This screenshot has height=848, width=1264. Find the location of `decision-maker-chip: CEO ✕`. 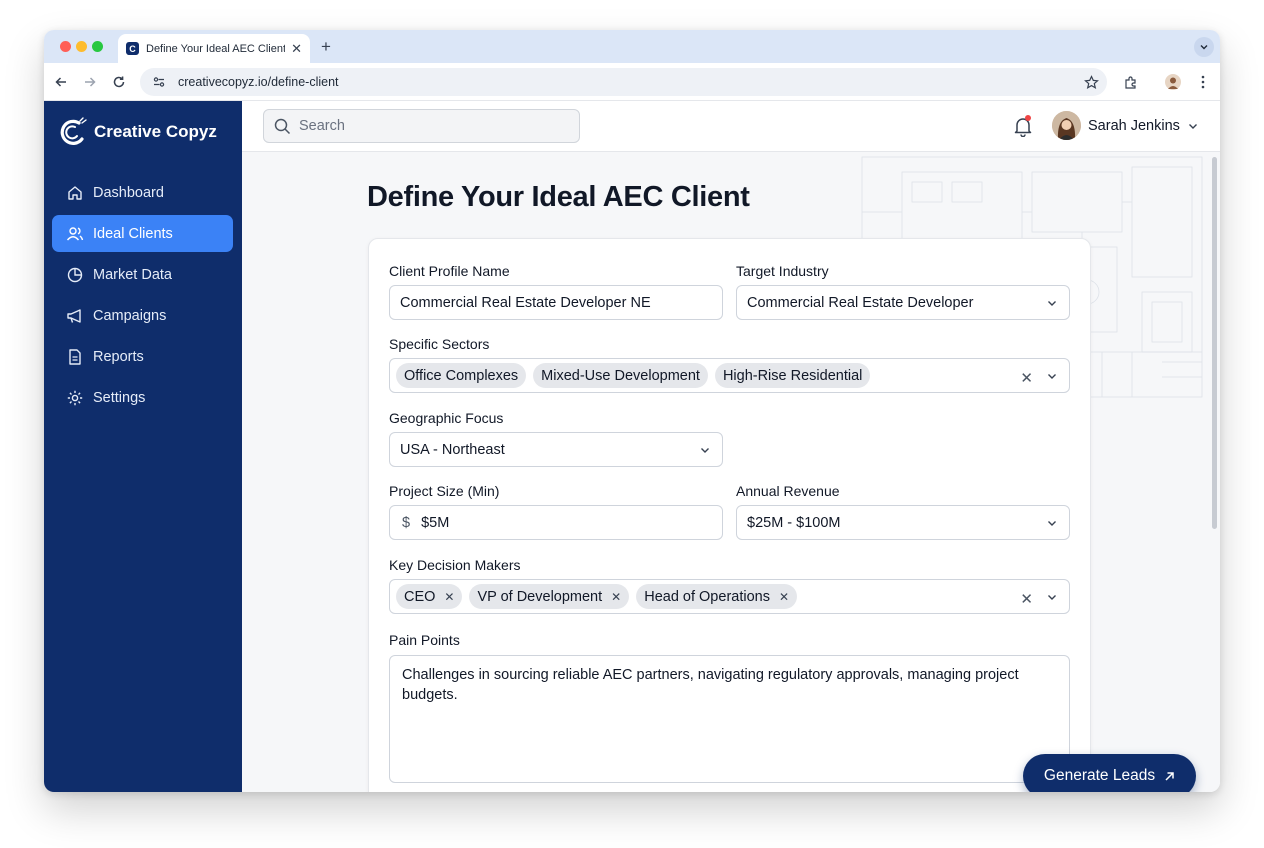

decision-maker-chip: CEO ✕ is located at coordinates (429, 596).